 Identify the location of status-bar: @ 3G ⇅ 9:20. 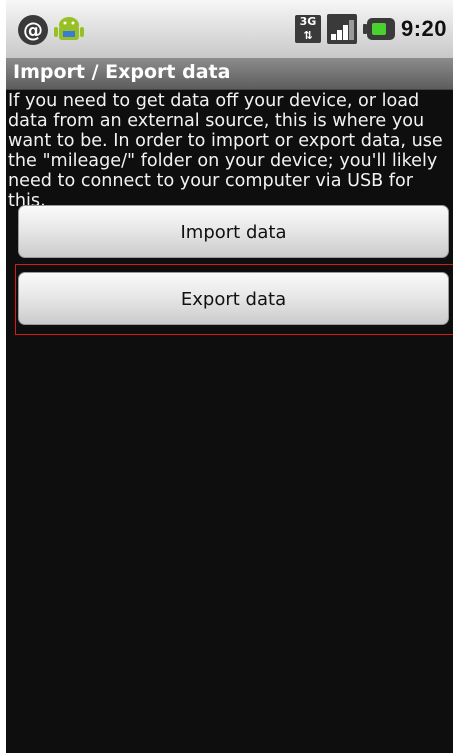
(229, 29).